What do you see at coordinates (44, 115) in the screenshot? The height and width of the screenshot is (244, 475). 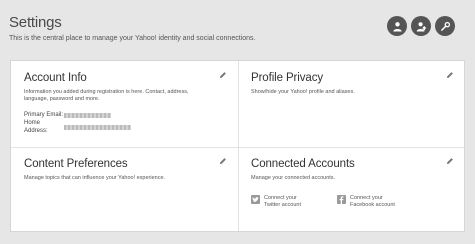 I see `primary-email-label: Primary Email:` at bounding box center [44, 115].